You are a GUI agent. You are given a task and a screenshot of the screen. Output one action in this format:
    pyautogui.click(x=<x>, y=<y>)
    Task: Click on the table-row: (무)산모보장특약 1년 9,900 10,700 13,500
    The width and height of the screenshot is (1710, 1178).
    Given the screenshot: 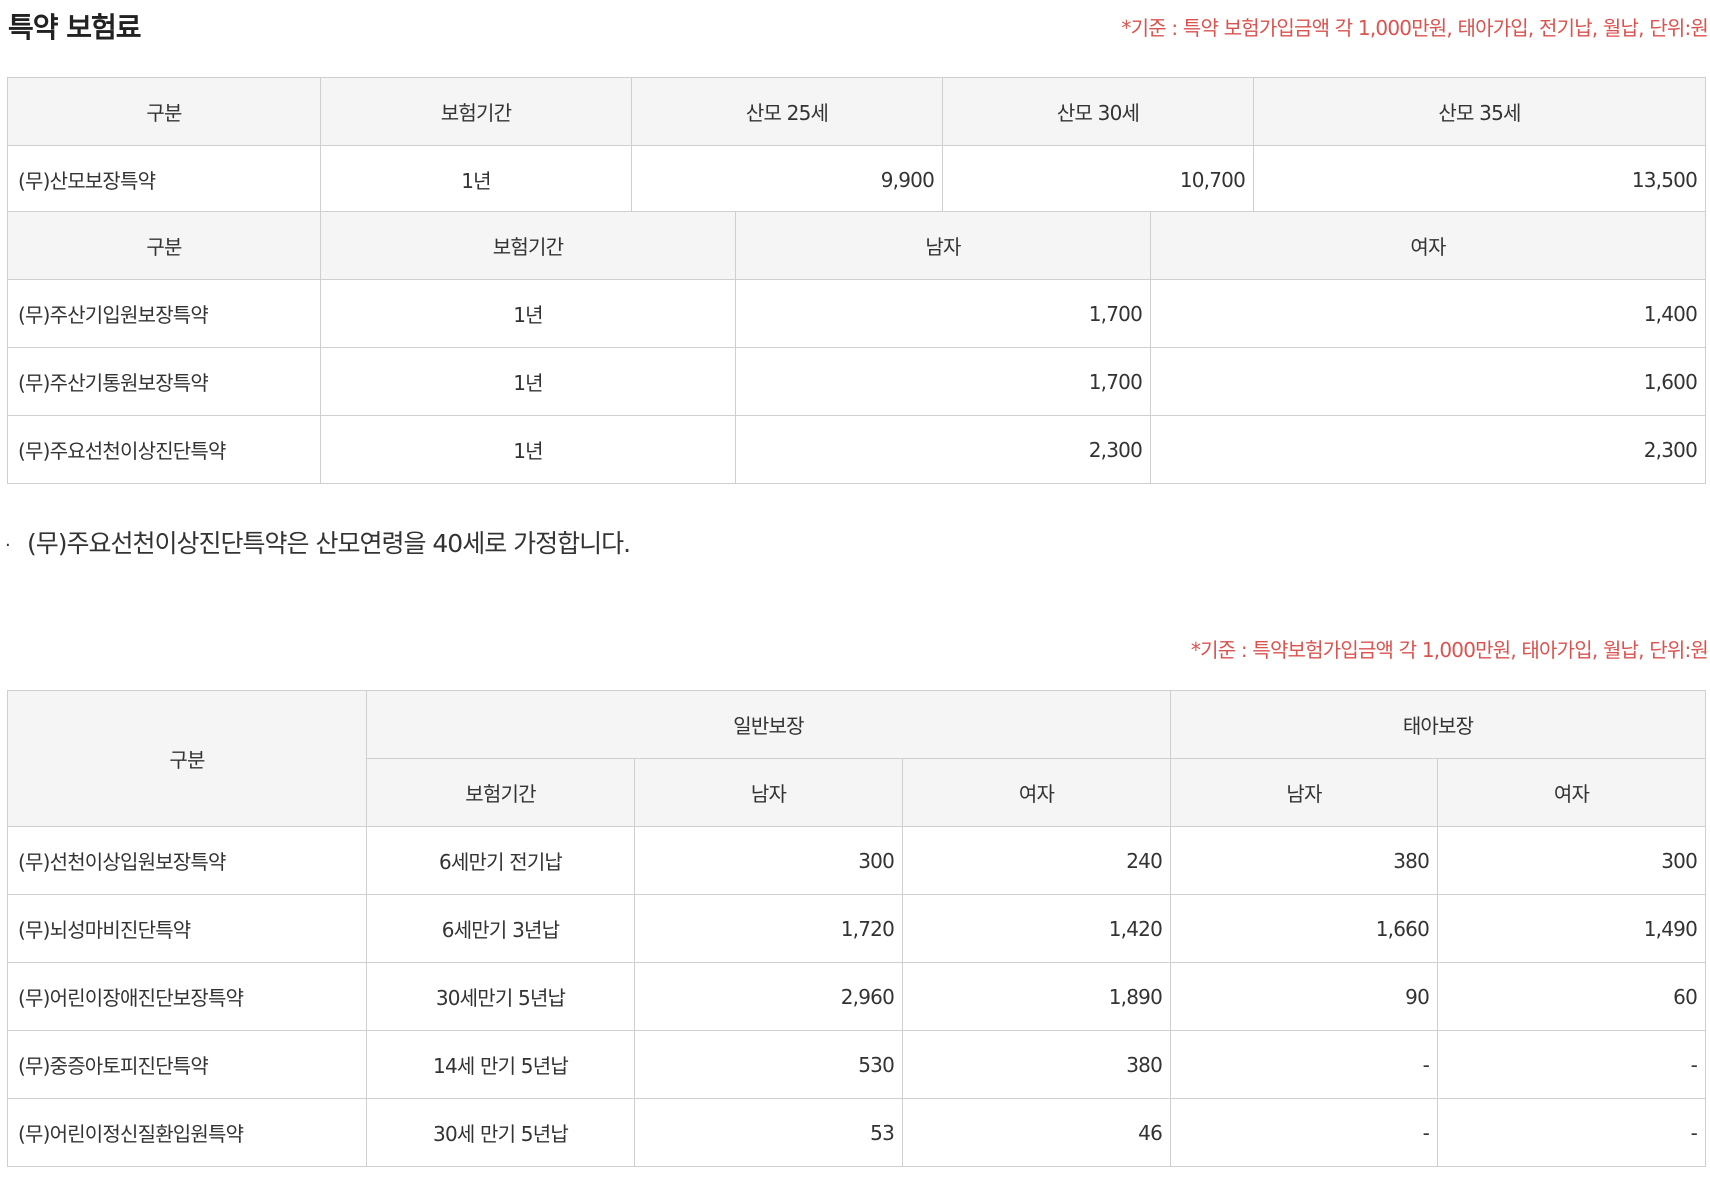 What is the action you would take?
    pyautogui.click(x=856, y=179)
    